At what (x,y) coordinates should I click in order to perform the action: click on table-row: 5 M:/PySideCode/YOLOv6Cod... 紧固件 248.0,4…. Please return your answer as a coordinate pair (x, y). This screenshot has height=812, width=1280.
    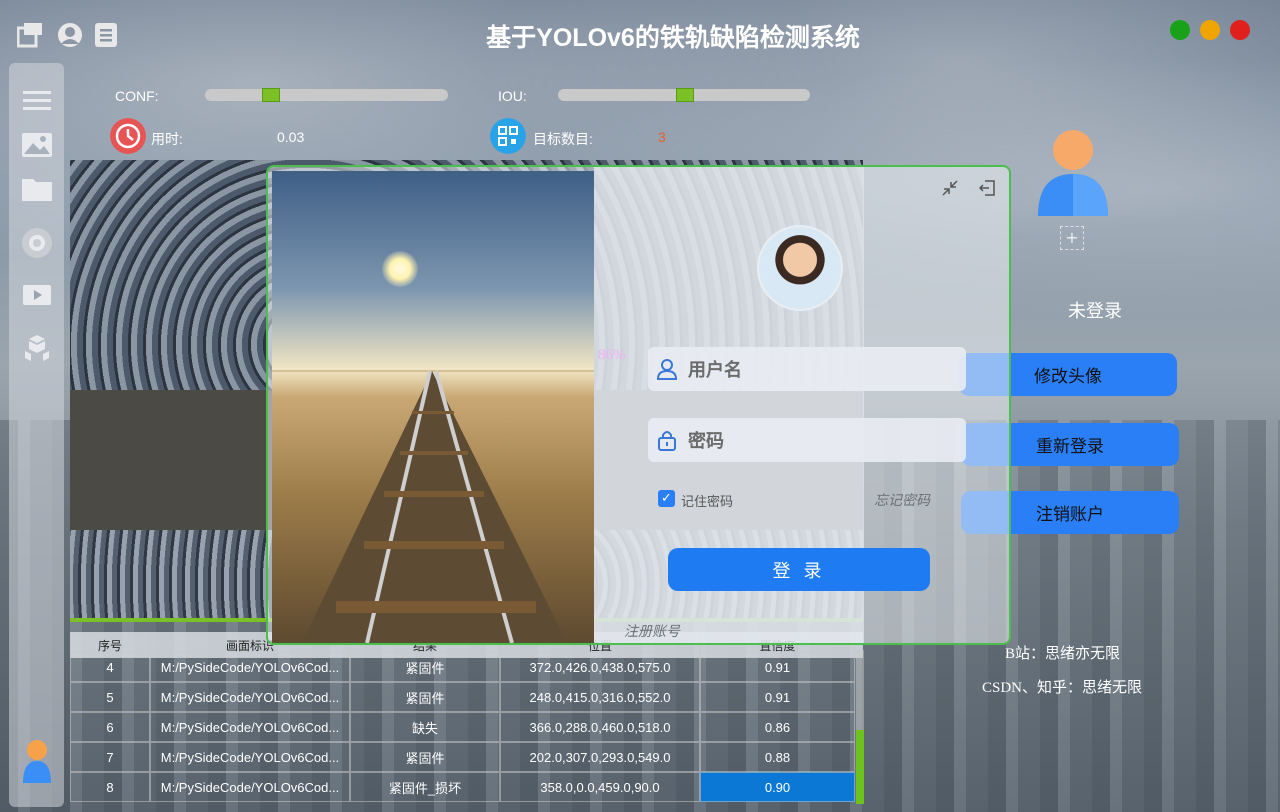
    Looking at the image, I should click on (462, 697).